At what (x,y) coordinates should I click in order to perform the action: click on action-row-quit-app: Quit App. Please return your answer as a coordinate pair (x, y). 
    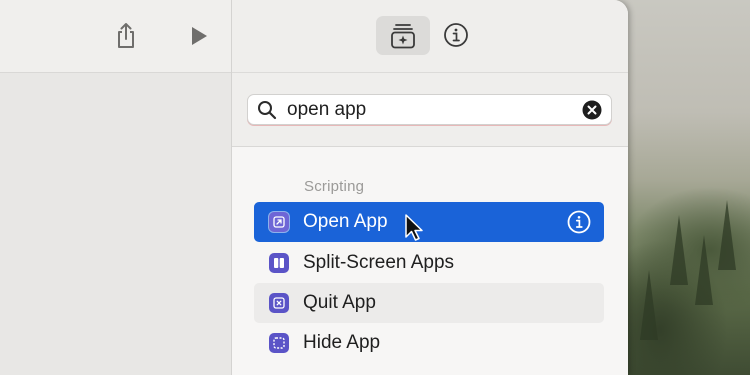
    Looking at the image, I should click on (429, 303).